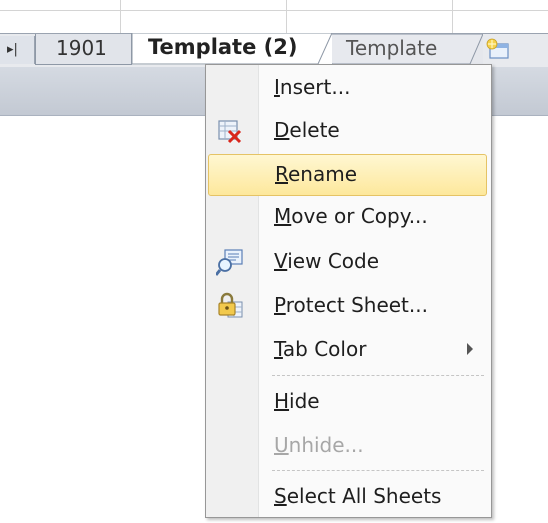  Describe the element at coordinates (392, 48) in the screenshot. I see `sheet-tab-label: Template` at that location.